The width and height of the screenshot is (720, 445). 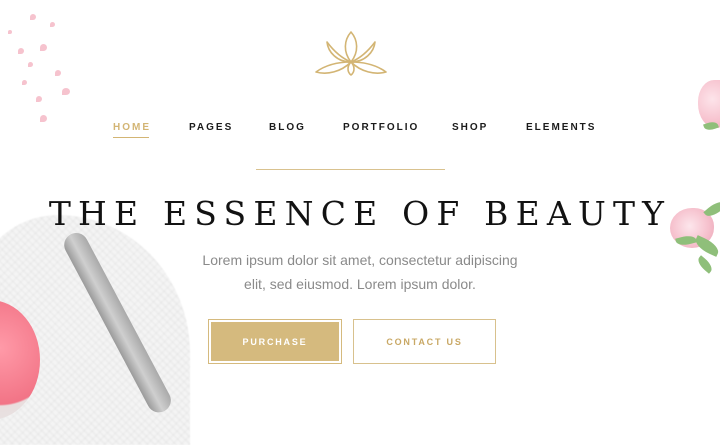 I want to click on nav-item-home: HOME, so click(x=132, y=130).